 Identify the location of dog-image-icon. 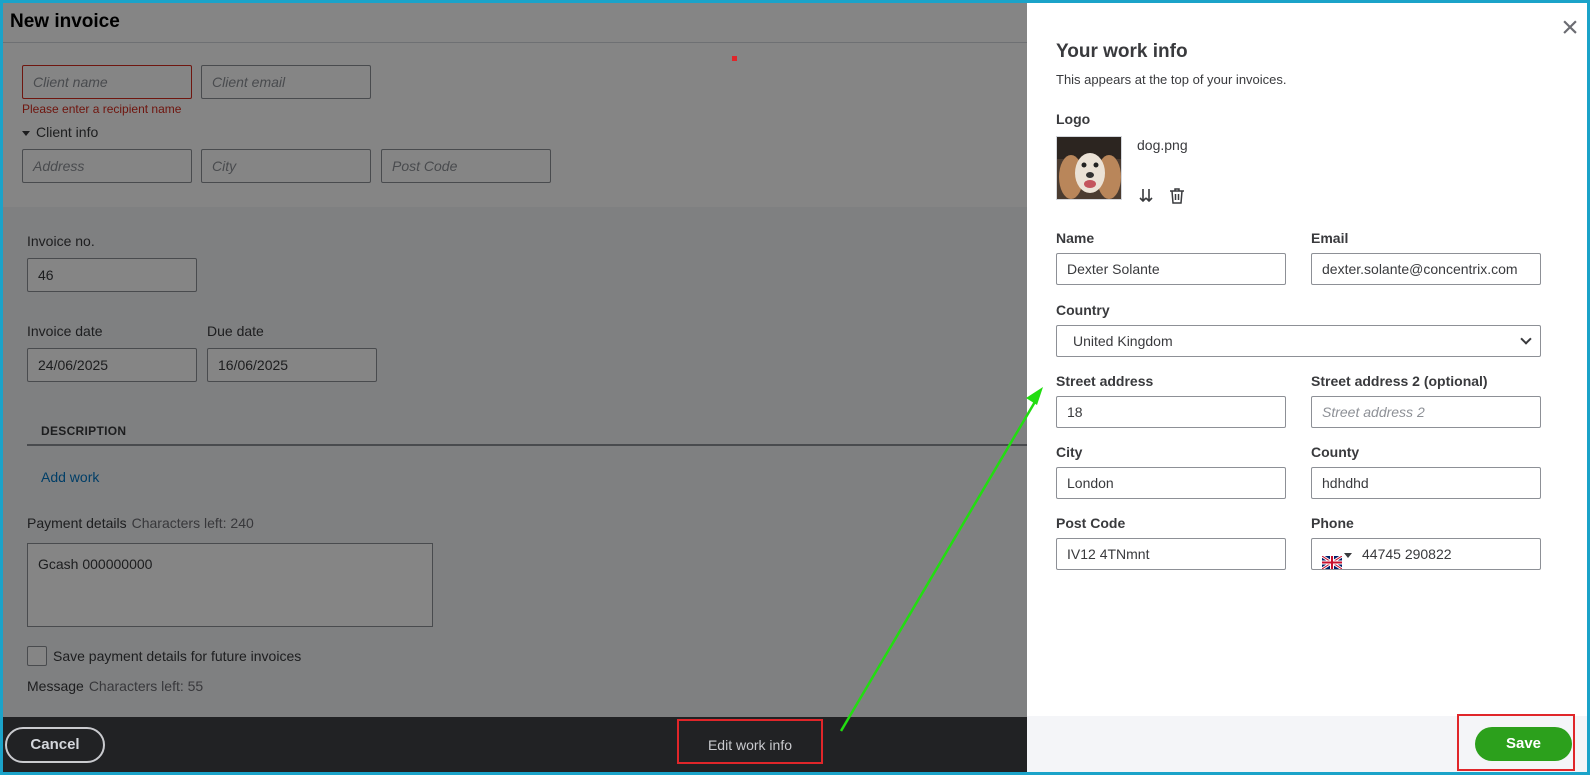
(1089, 168).